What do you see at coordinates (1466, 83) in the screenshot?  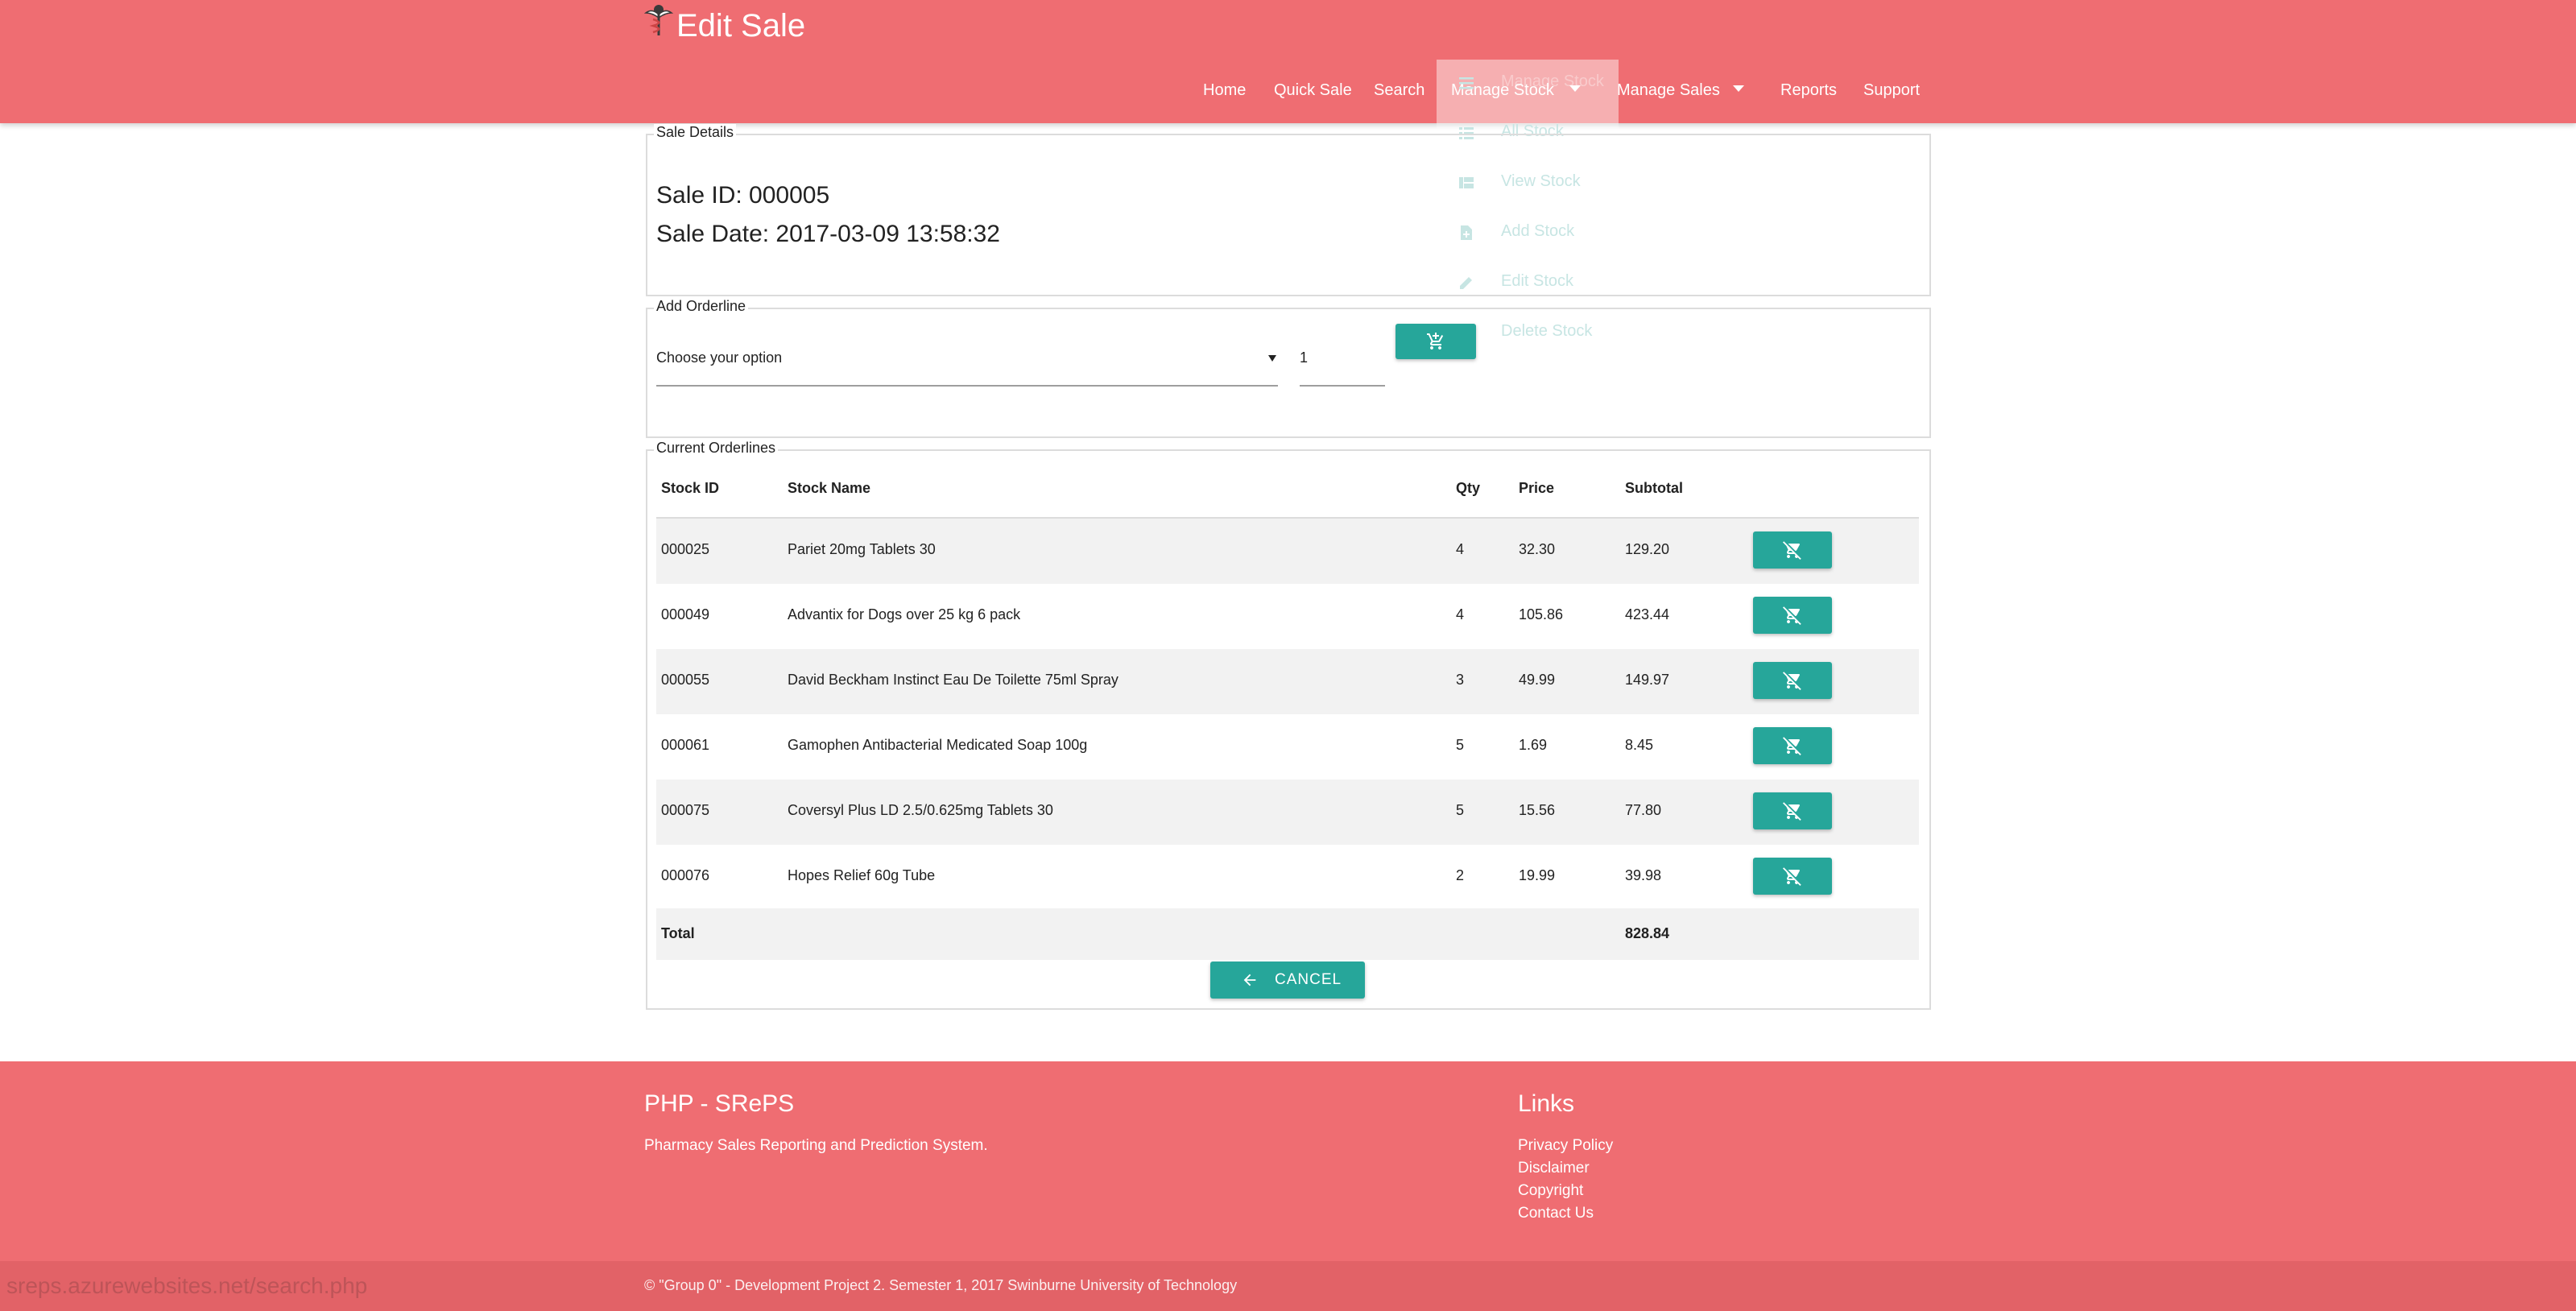 I see `menu-icon` at bounding box center [1466, 83].